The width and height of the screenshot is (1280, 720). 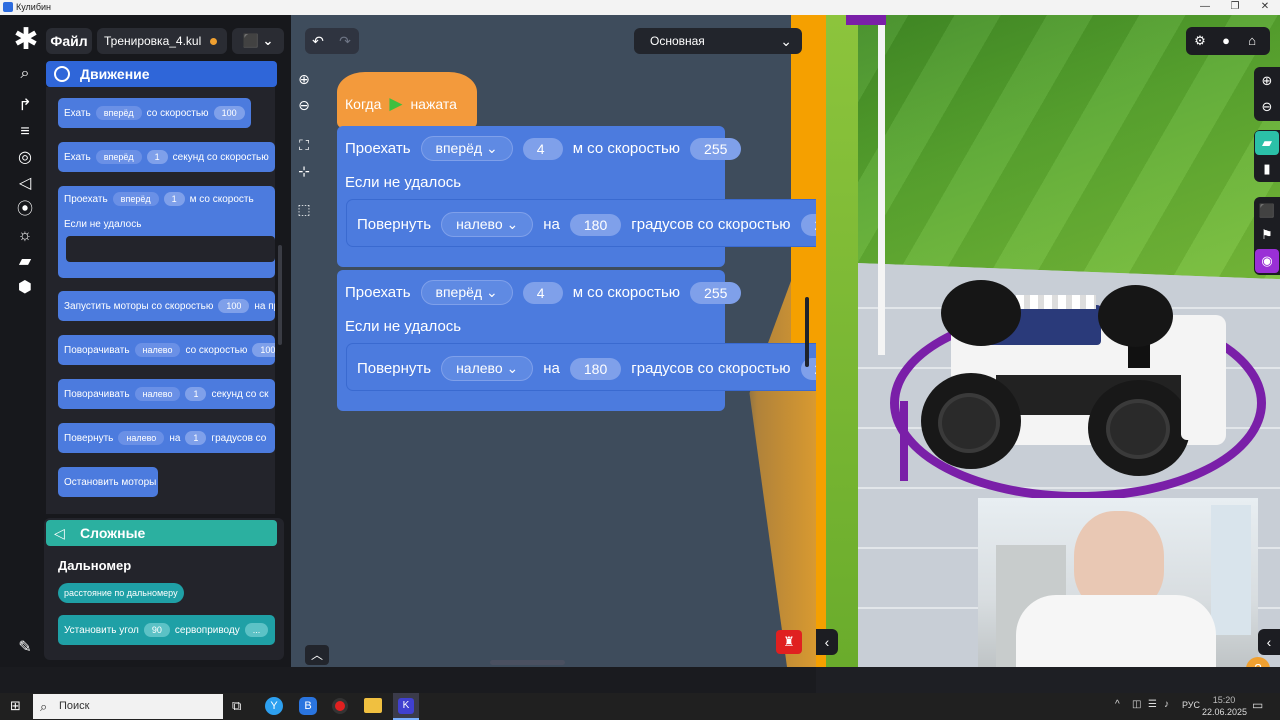 I want to click on browser-icon: В, so click(x=308, y=706).